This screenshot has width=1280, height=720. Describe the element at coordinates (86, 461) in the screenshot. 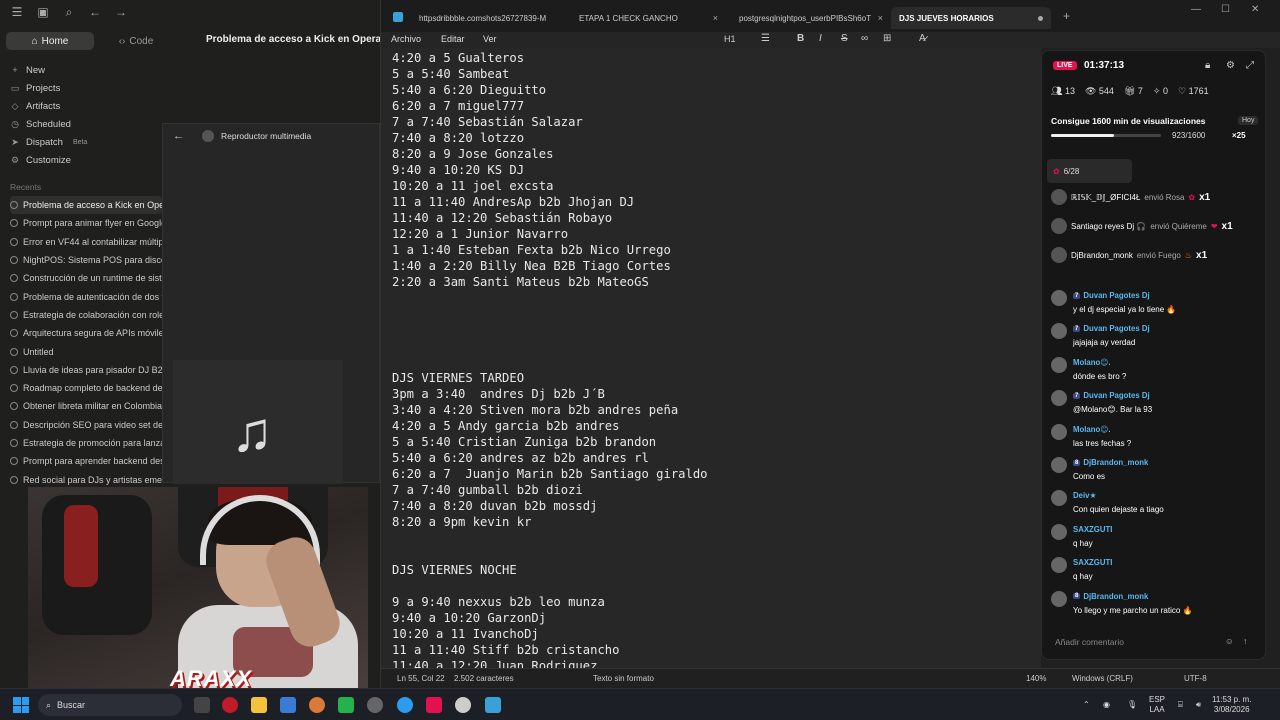

I see `recent-item: Prompt para aprender backend desde cero` at that location.